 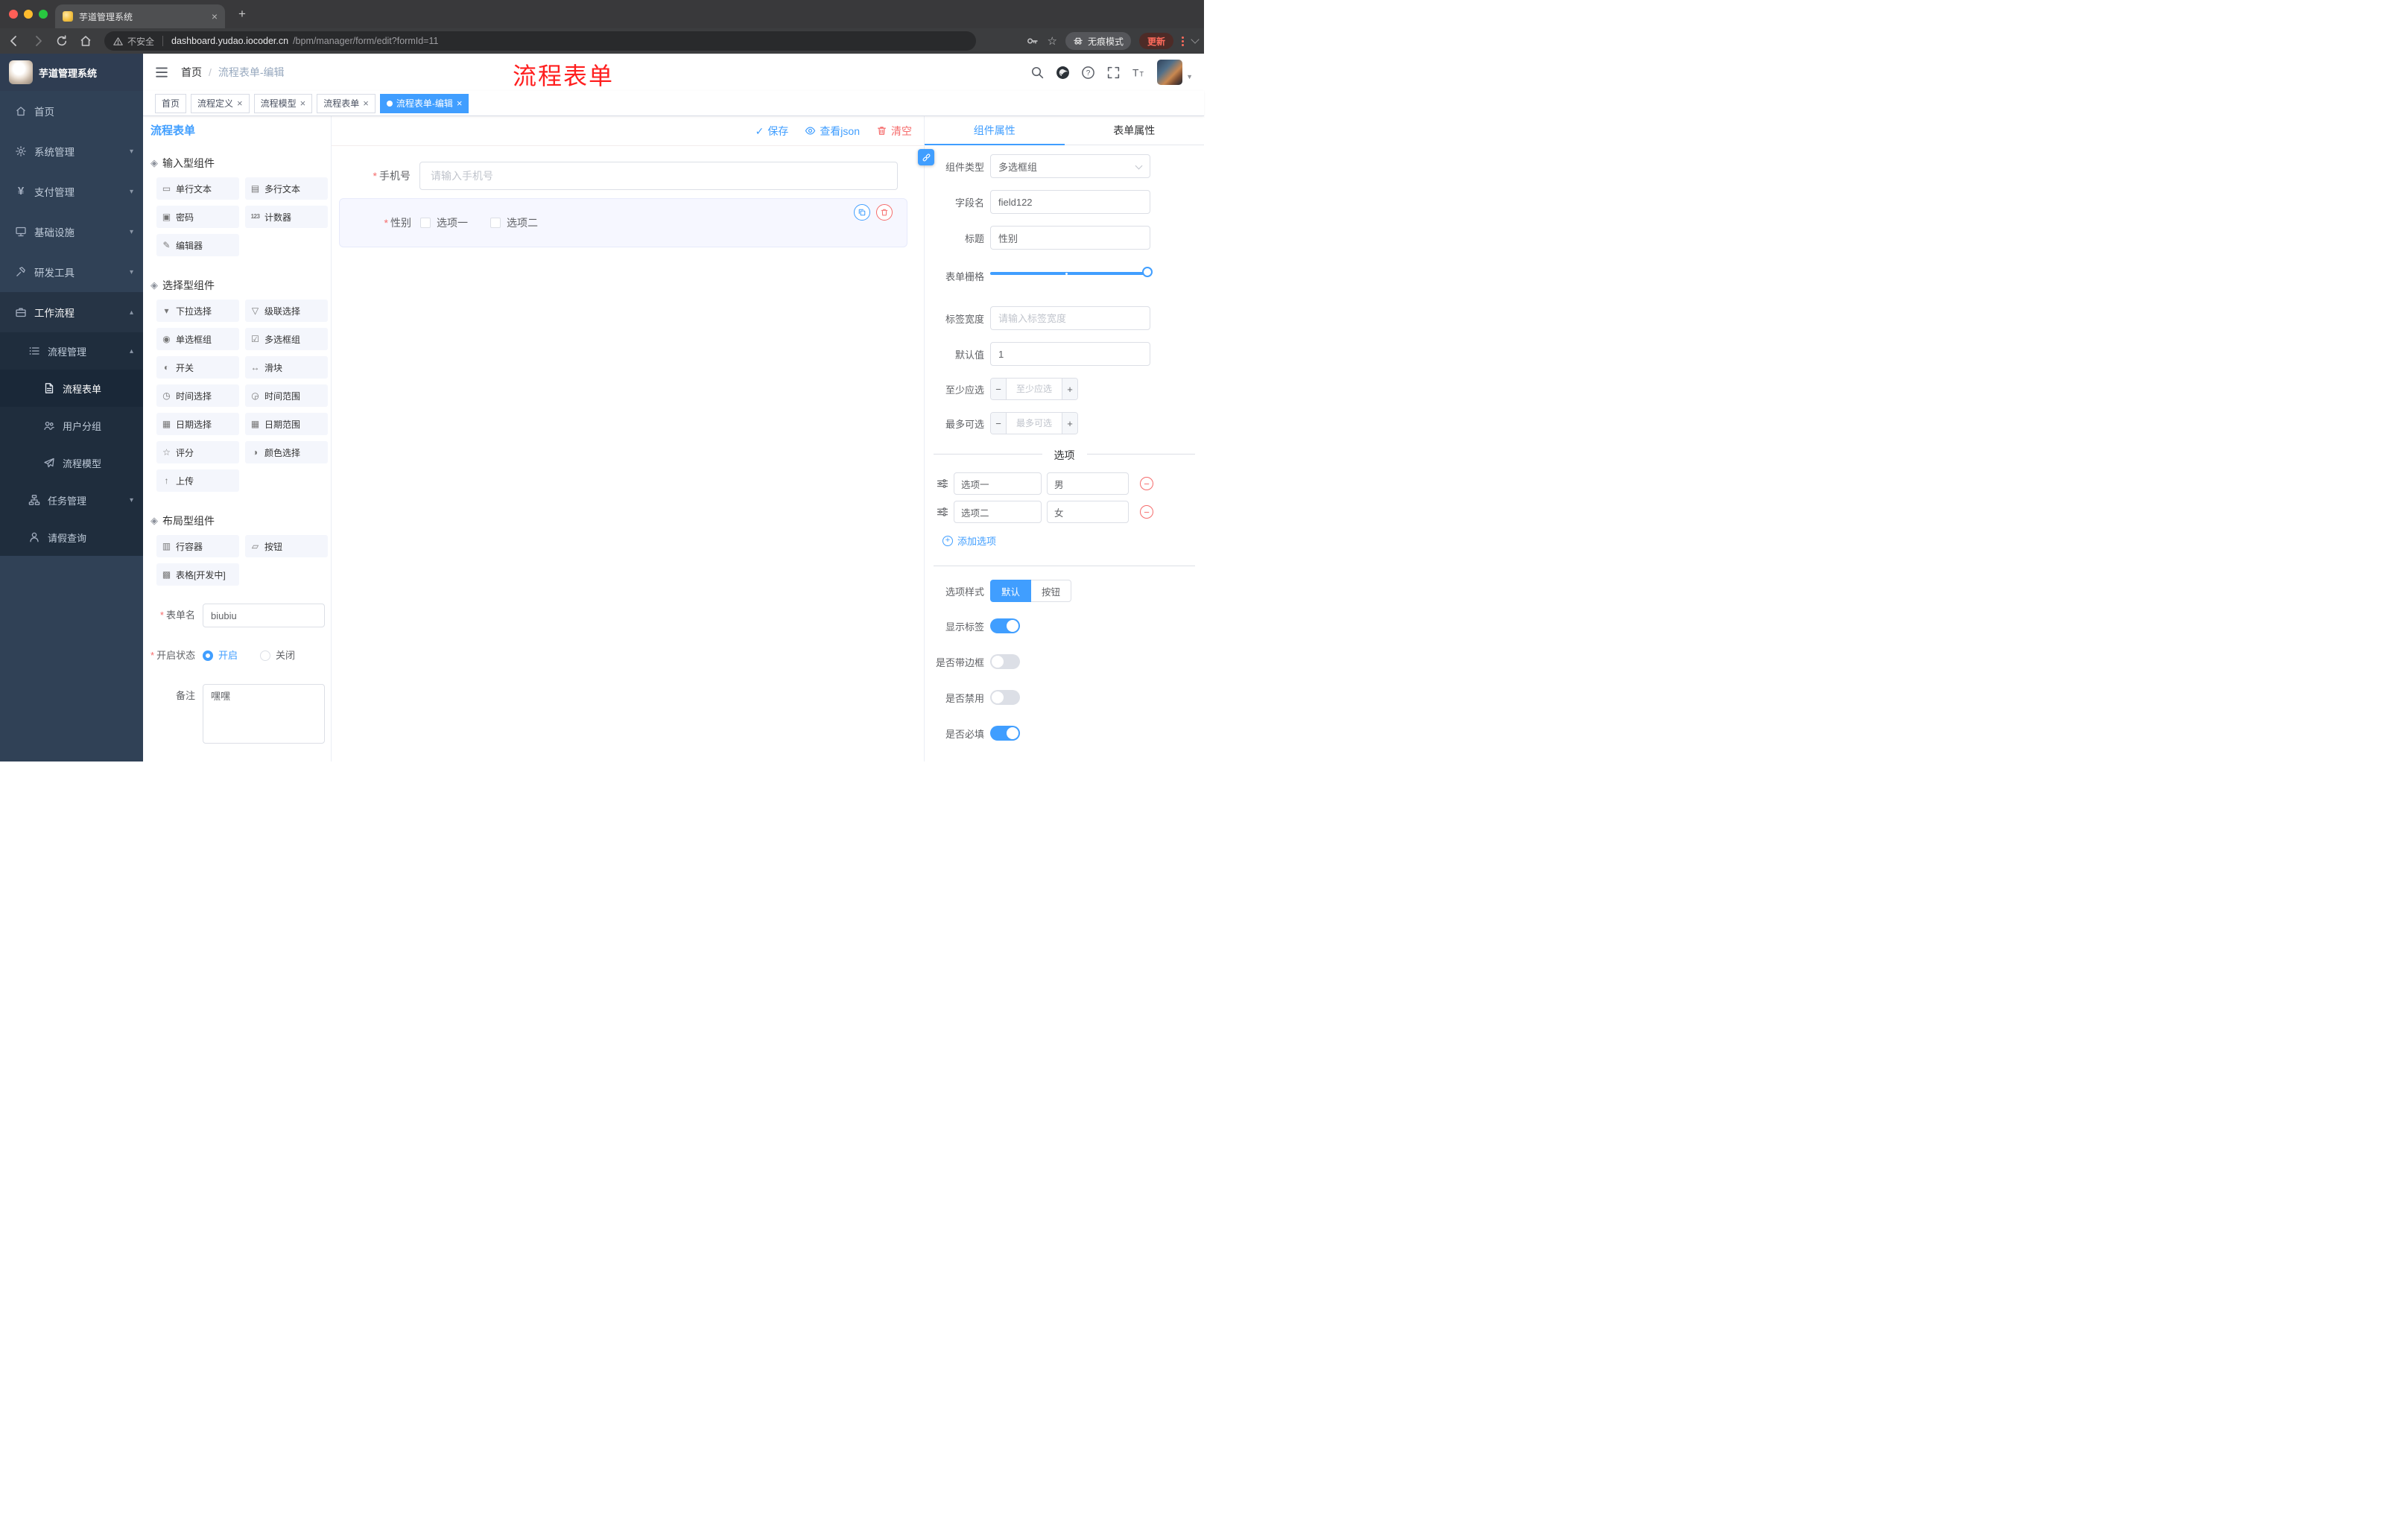 I want to click on sidebar-item-process-form: 流程表单, so click(x=71, y=389).